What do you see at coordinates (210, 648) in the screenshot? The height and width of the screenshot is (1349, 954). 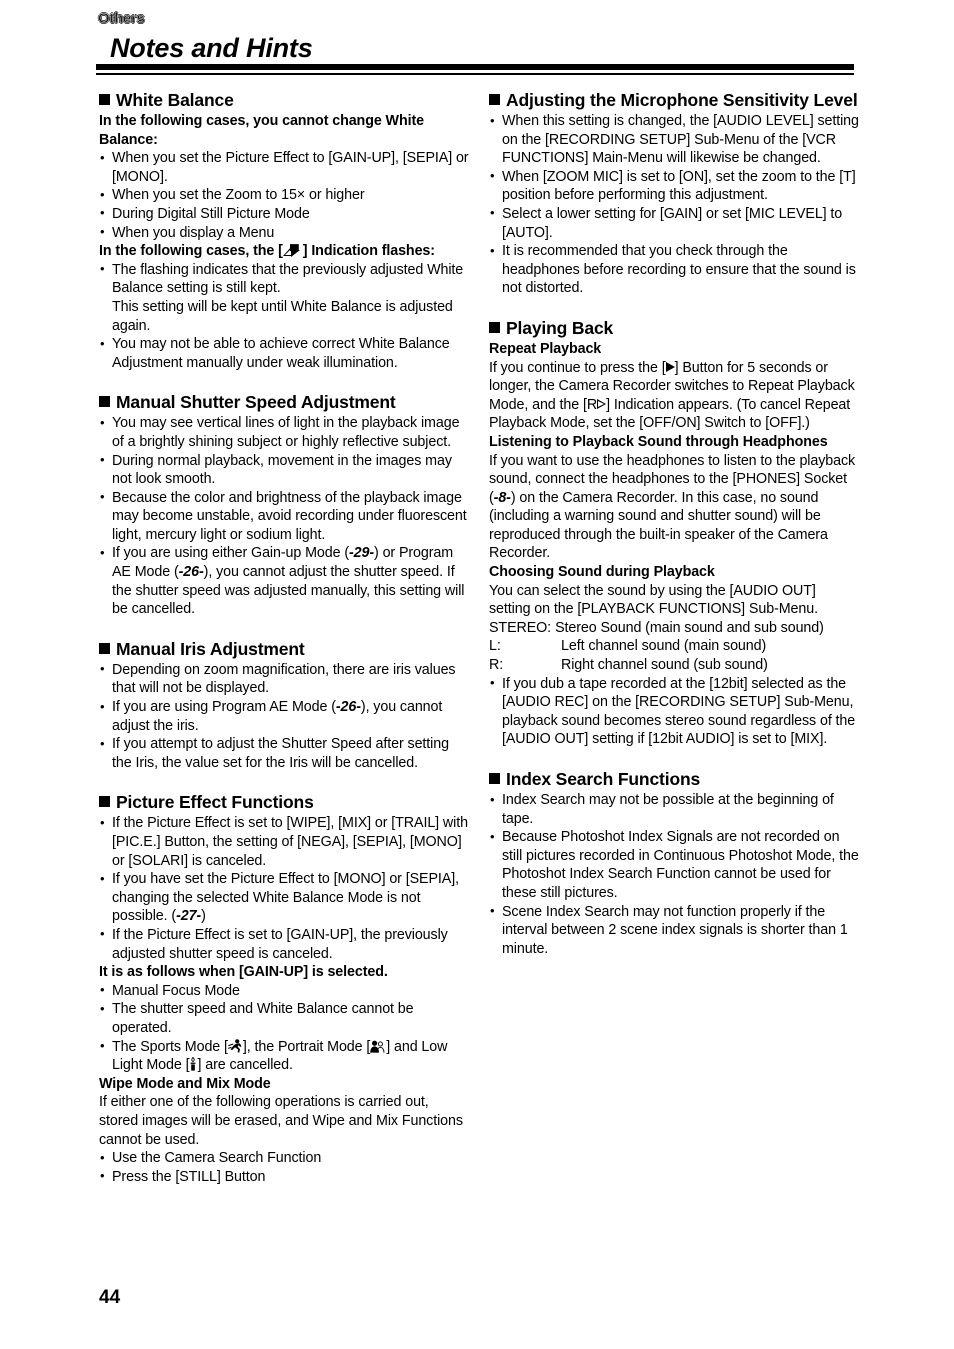 I see `section-heading-label: Manual Iris Adjustment` at bounding box center [210, 648].